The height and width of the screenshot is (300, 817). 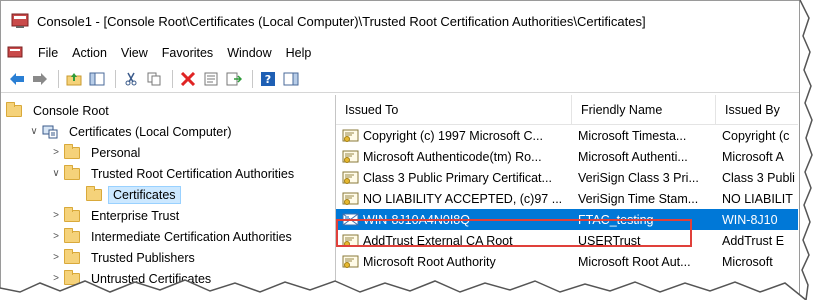 I want to click on cell-issued-by: Class 3 Publi, so click(x=758, y=177).